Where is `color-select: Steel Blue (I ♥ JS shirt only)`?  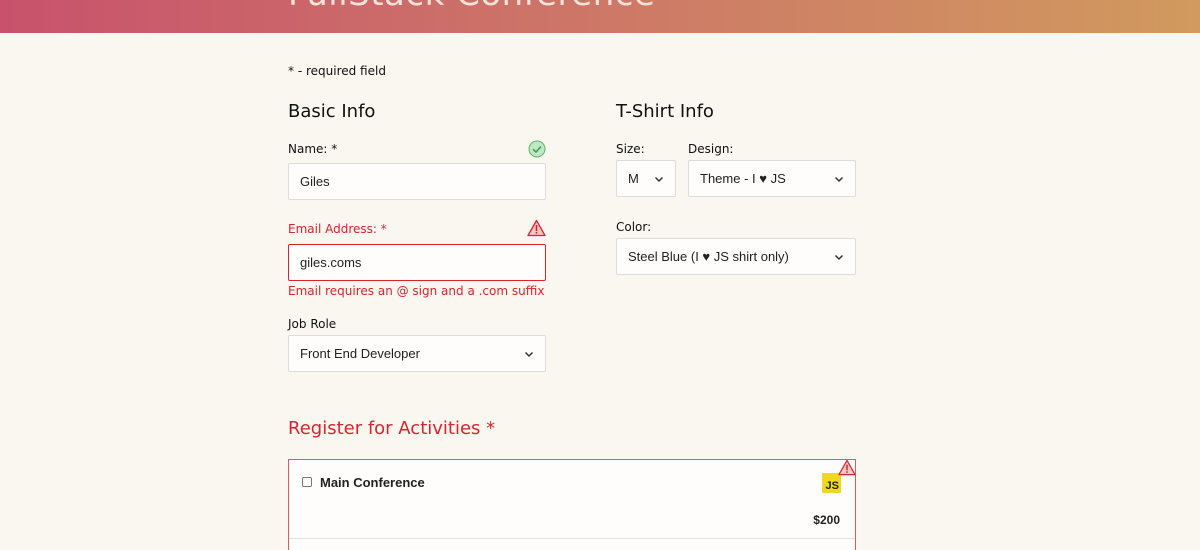
color-select: Steel Blue (I ♥ JS shirt only) is located at coordinates (736, 256).